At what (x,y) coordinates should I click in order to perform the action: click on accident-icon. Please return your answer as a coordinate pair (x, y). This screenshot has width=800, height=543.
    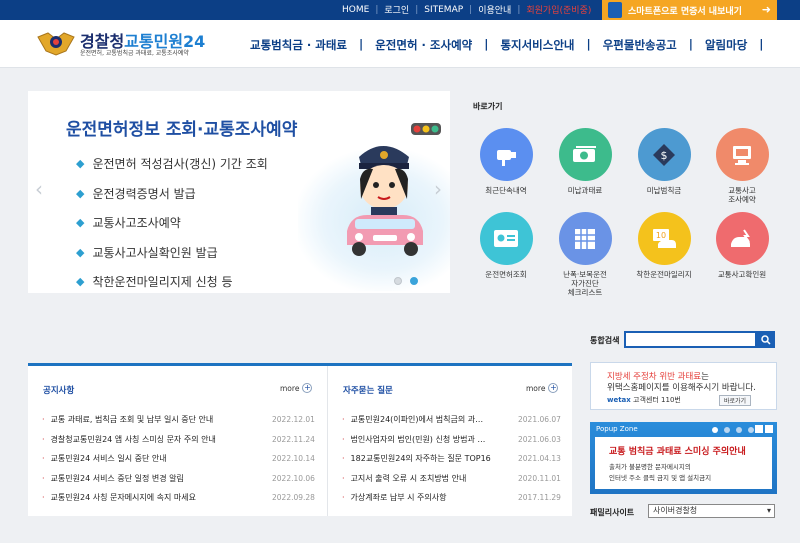
    Looking at the image, I should click on (742, 238).